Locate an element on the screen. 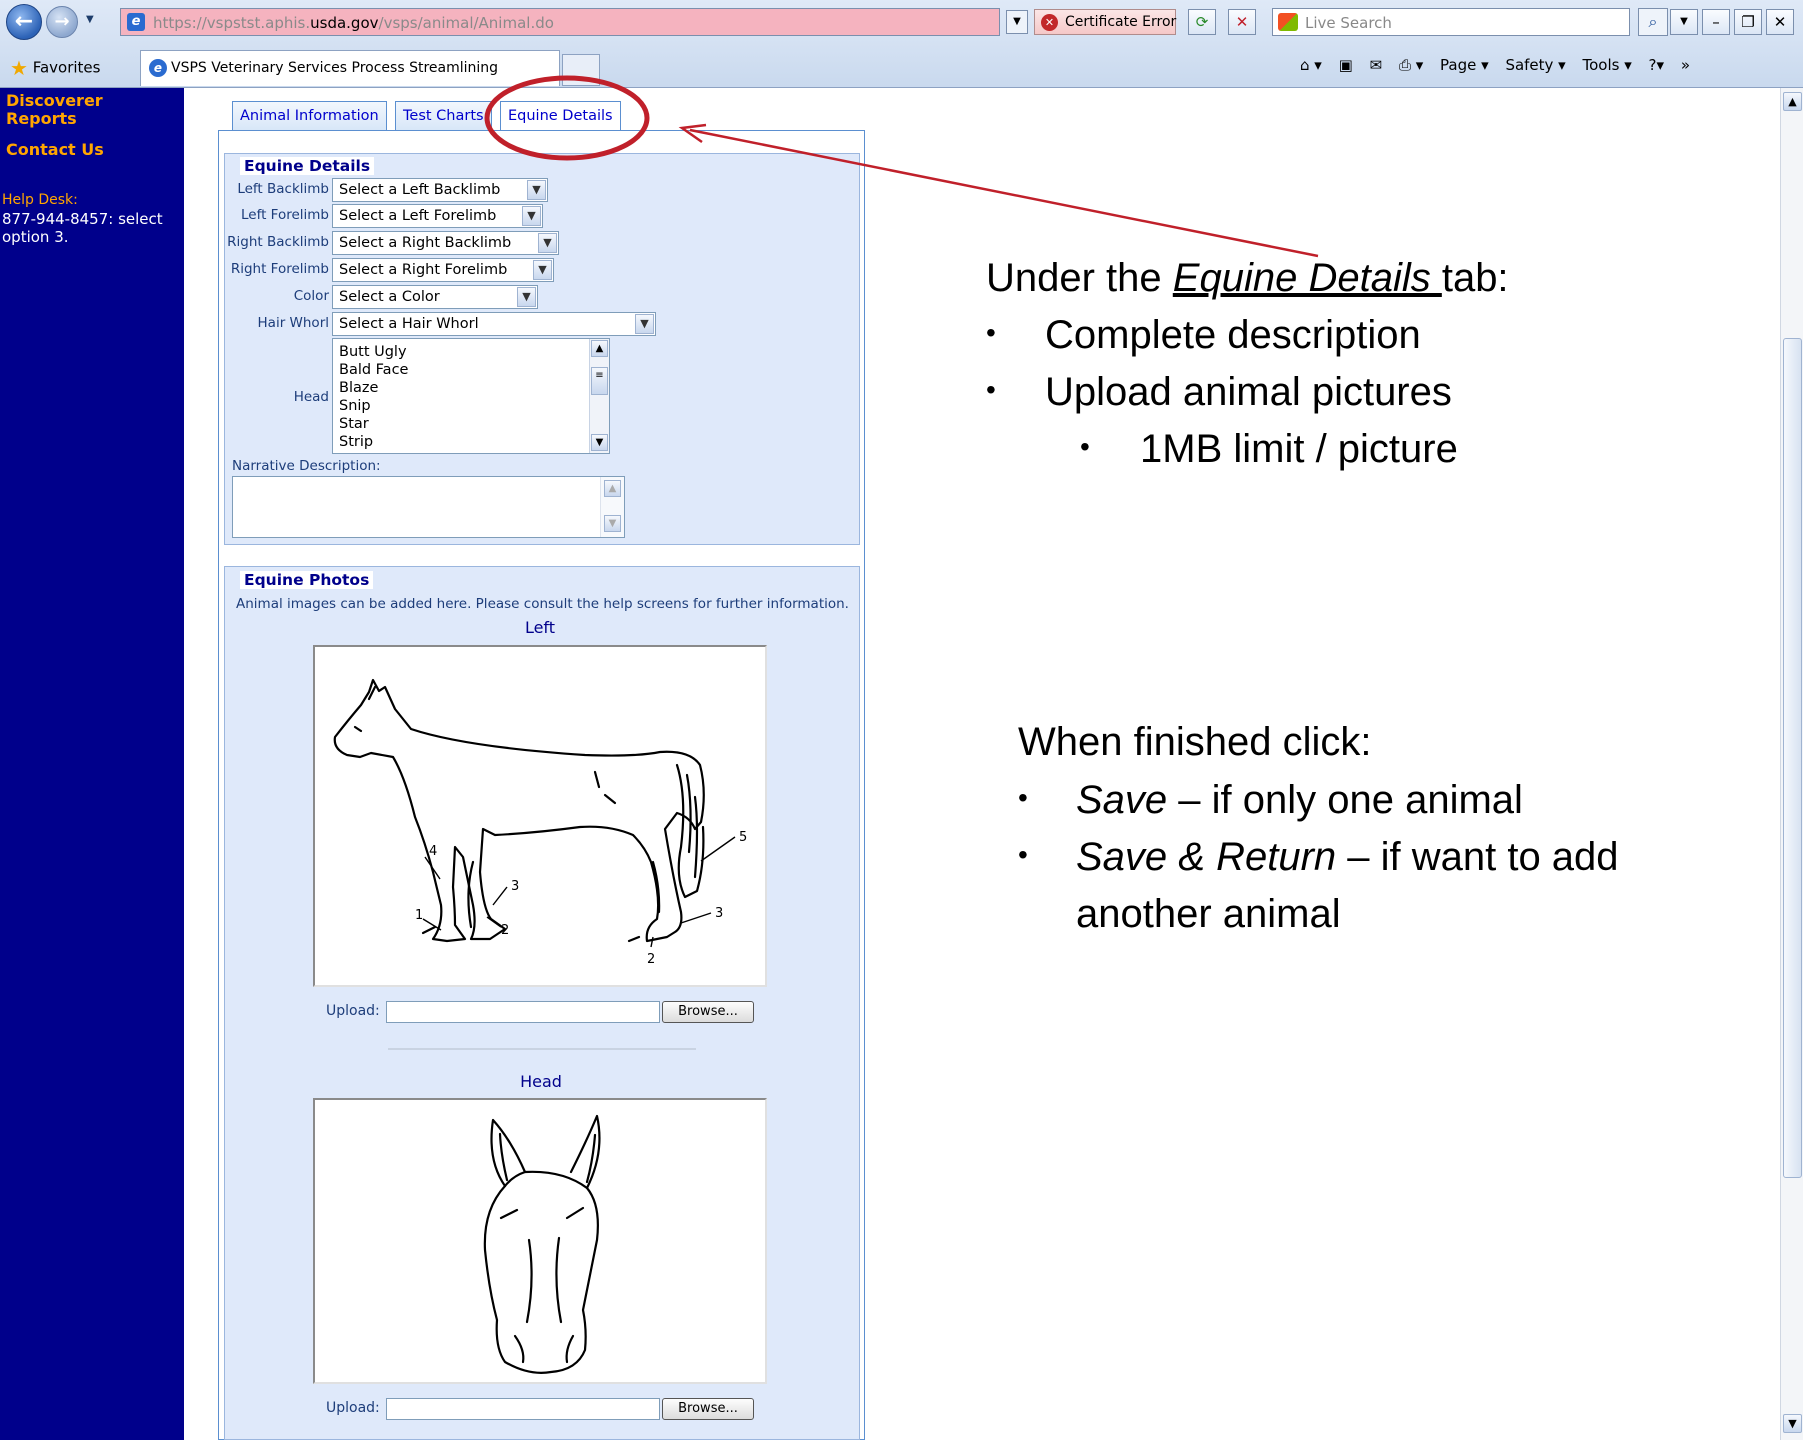 Image resolution: width=1803 pixels, height=1440 pixels. tab-equine-details: Equine Details is located at coordinates (560, 116).